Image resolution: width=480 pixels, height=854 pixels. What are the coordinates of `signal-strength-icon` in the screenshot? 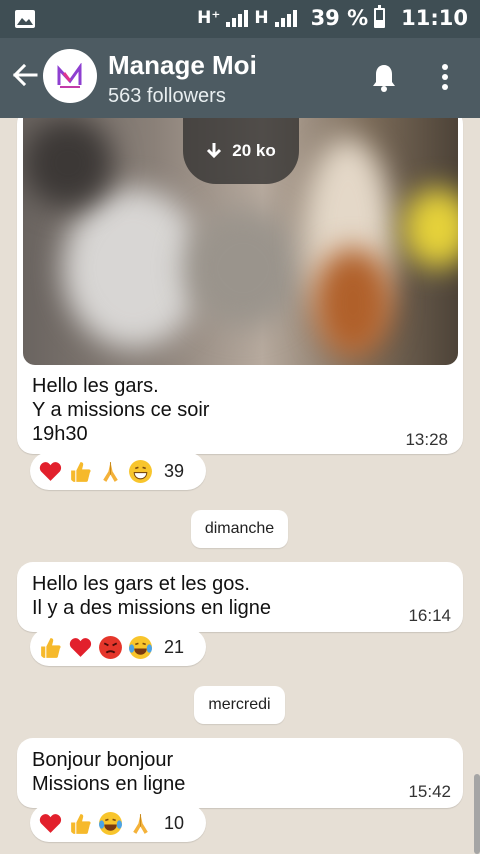 It's located at (237, 18).